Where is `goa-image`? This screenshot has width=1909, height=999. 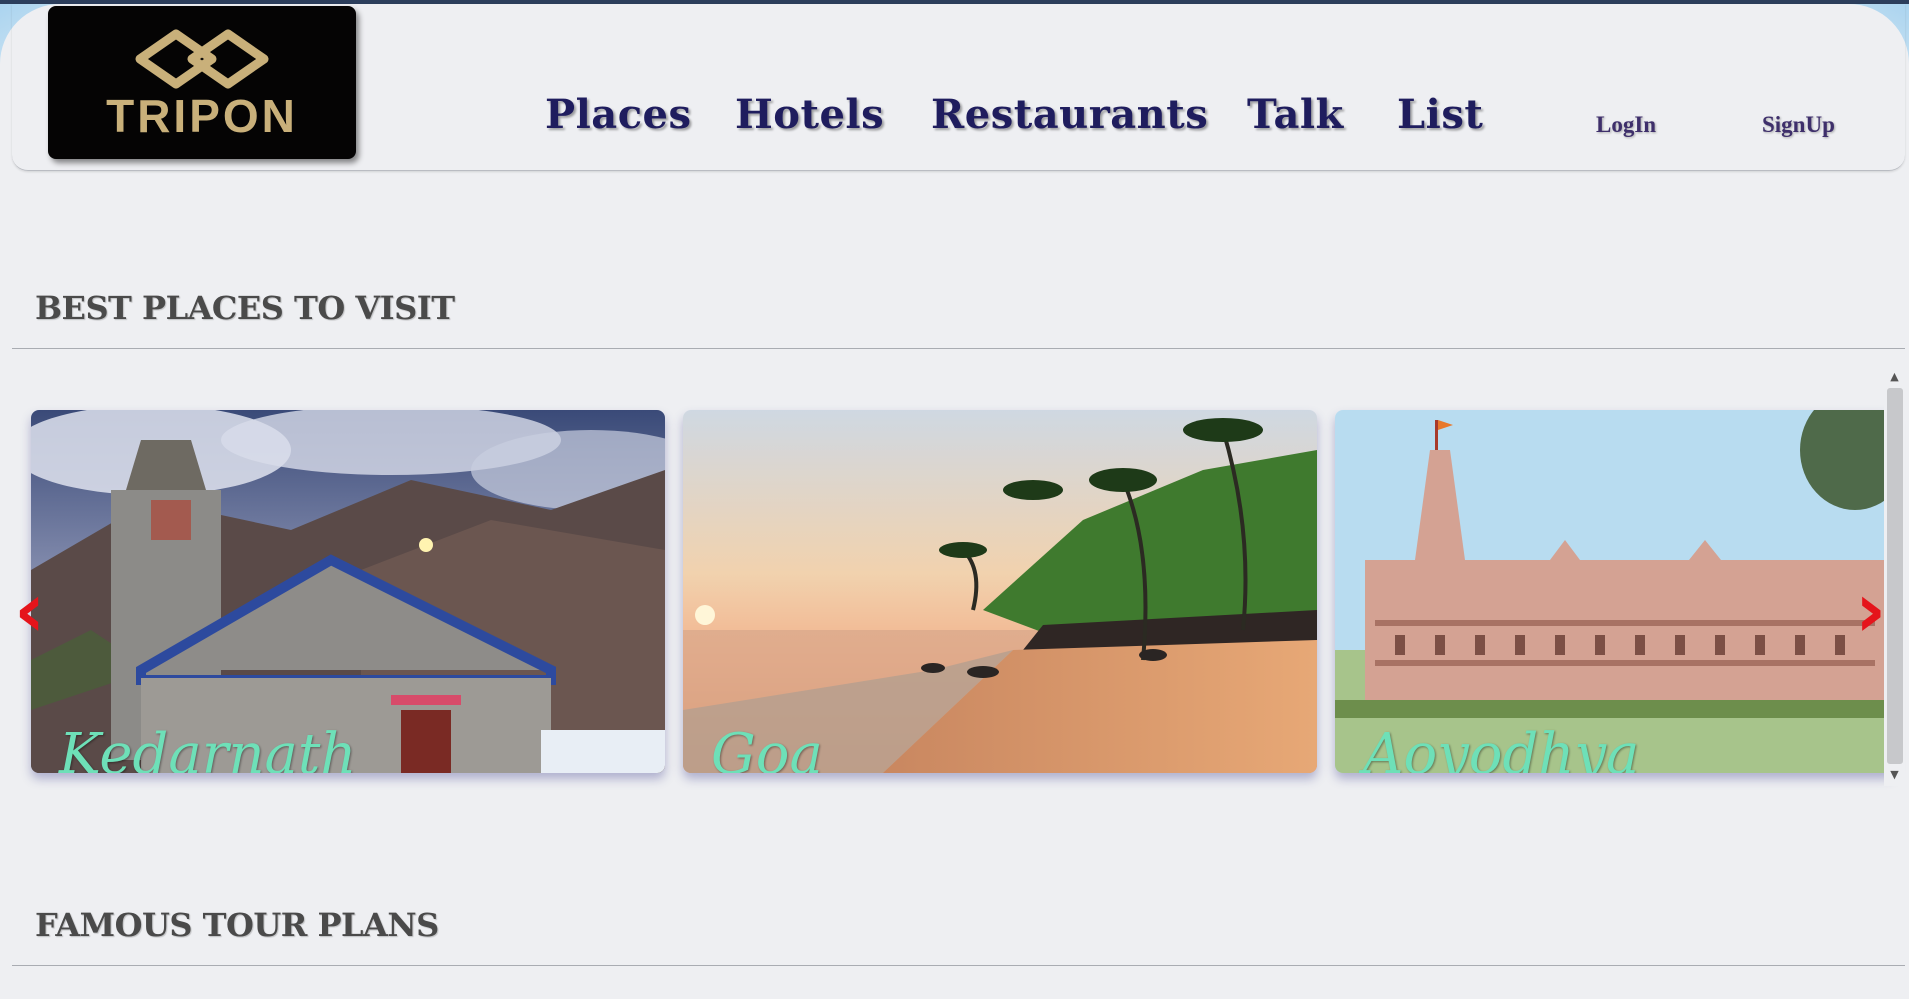 goa-image is located at coordinates (1000, 591).